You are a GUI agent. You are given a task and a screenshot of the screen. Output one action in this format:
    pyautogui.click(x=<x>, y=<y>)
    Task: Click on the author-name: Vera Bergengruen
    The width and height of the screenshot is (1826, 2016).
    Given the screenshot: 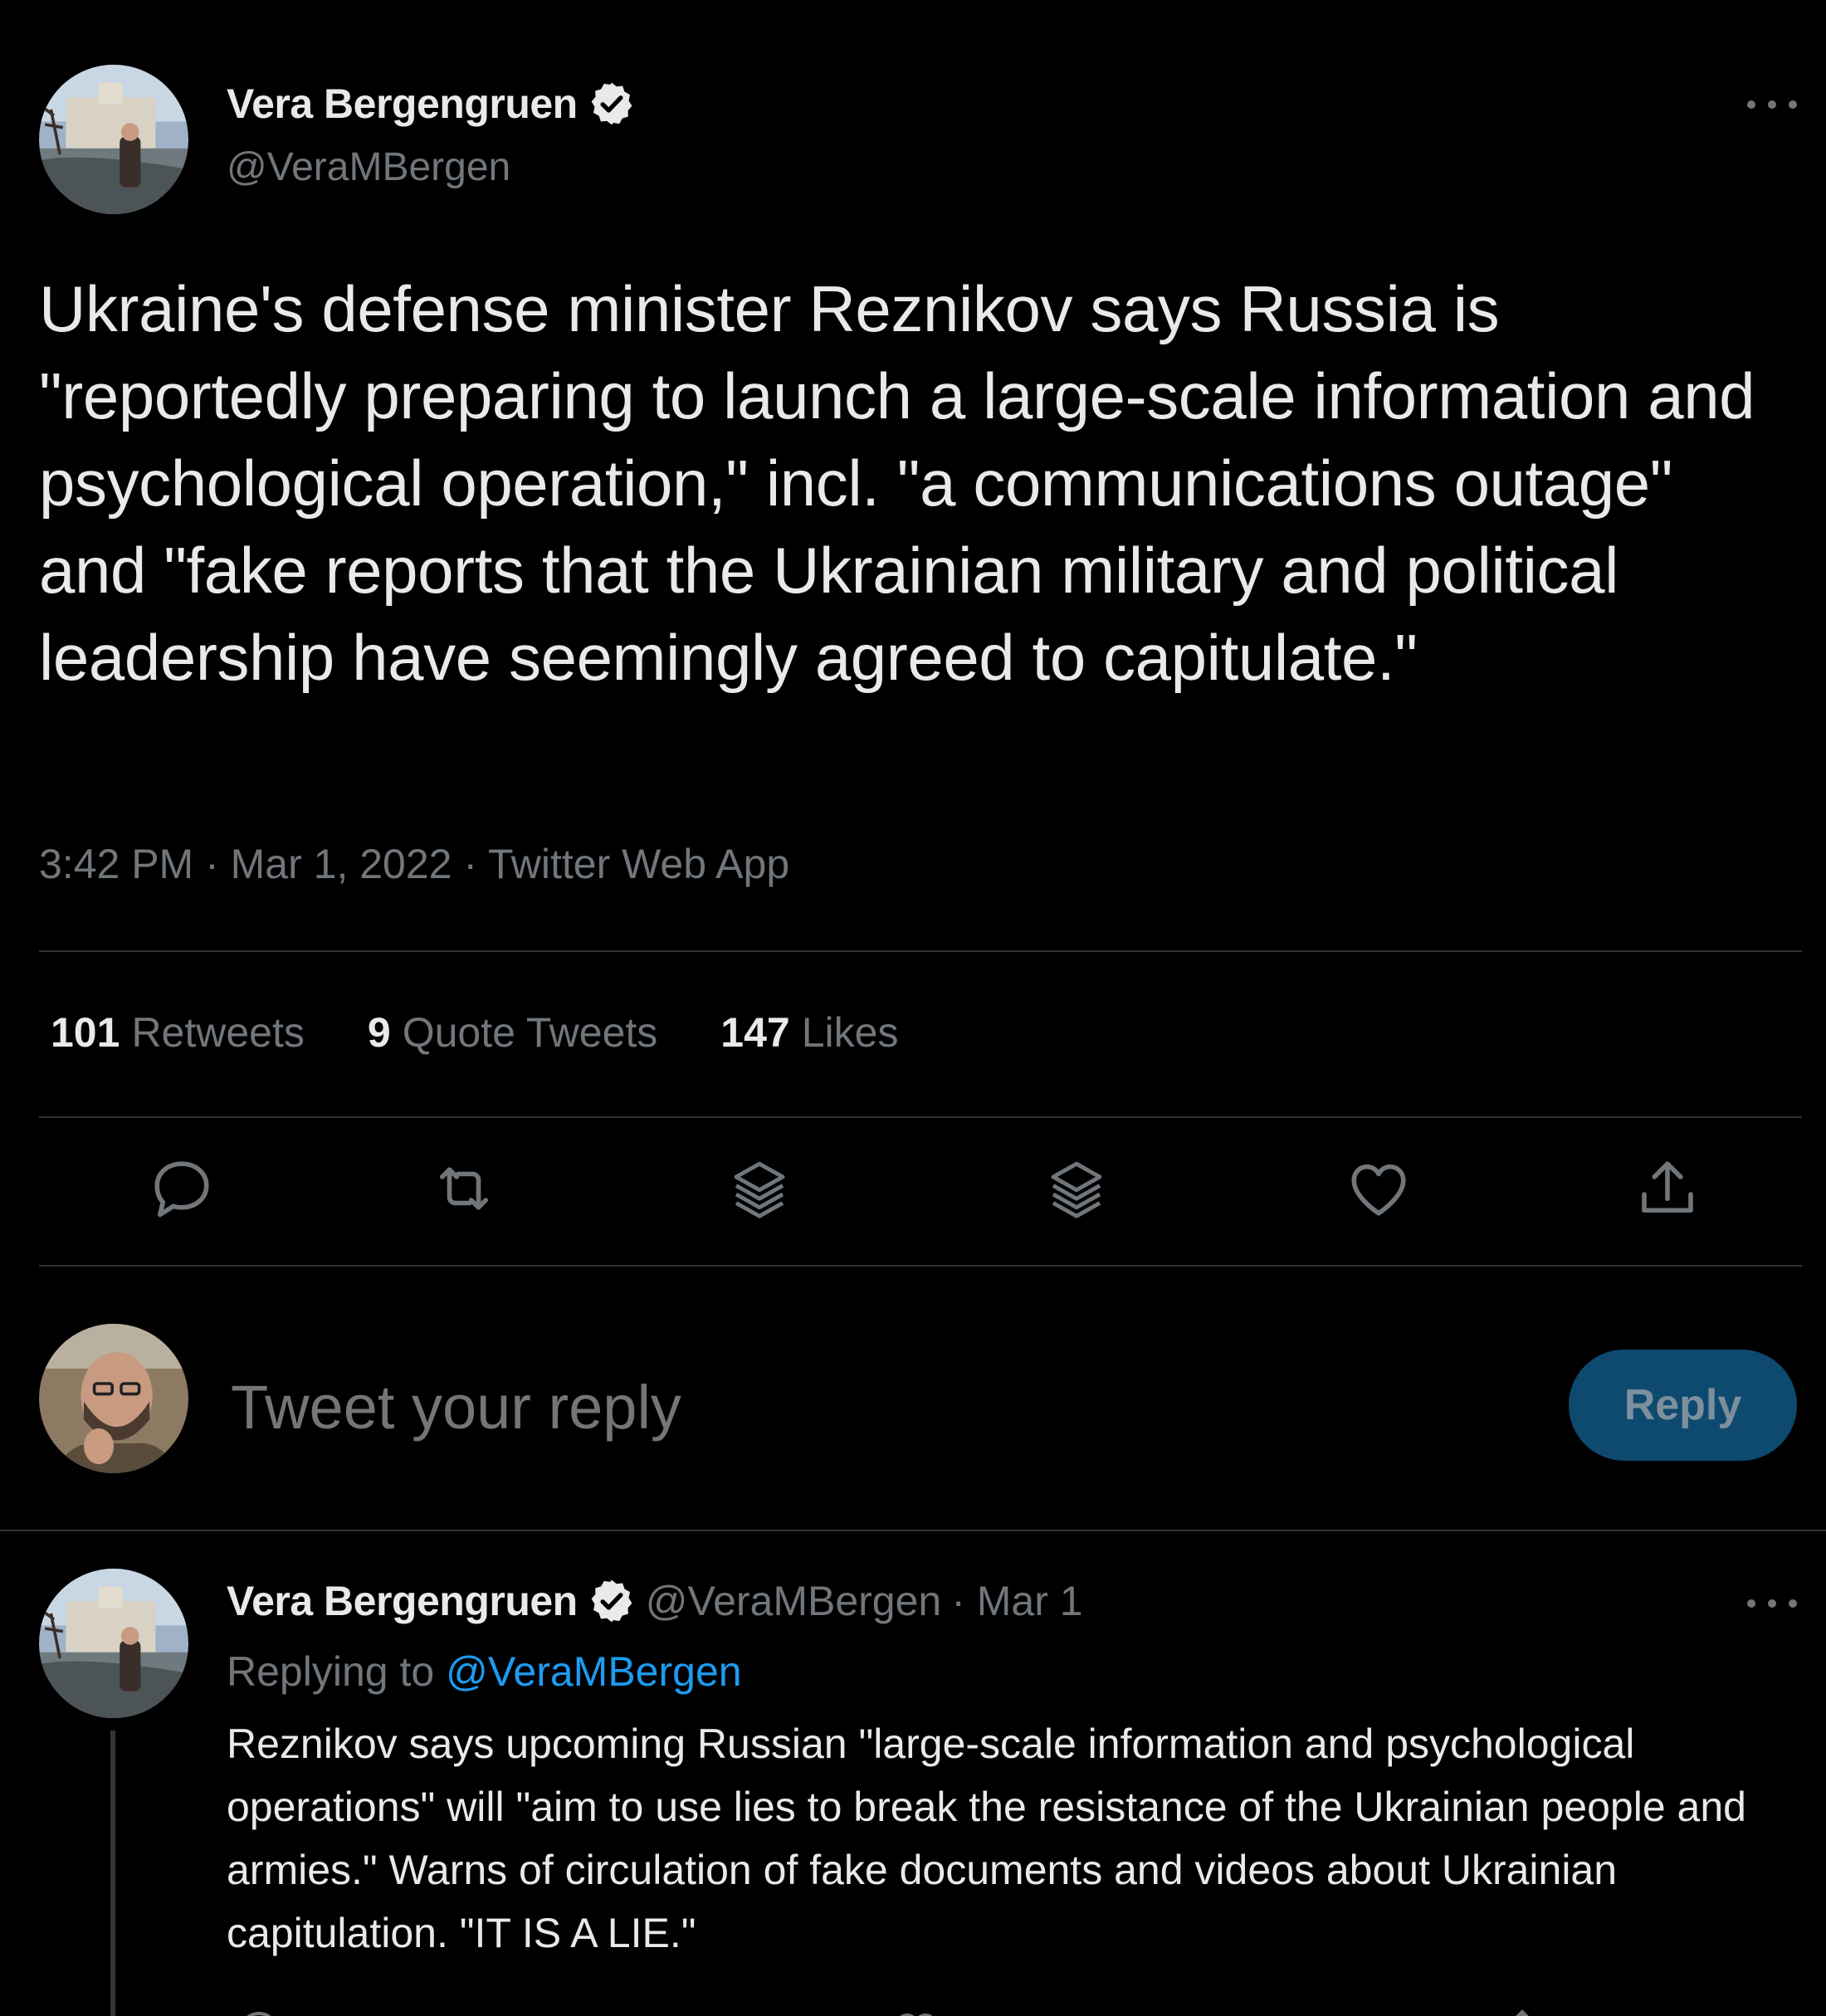 What is the action you would take?
    pyautogui.click(x=402, y=104)
    